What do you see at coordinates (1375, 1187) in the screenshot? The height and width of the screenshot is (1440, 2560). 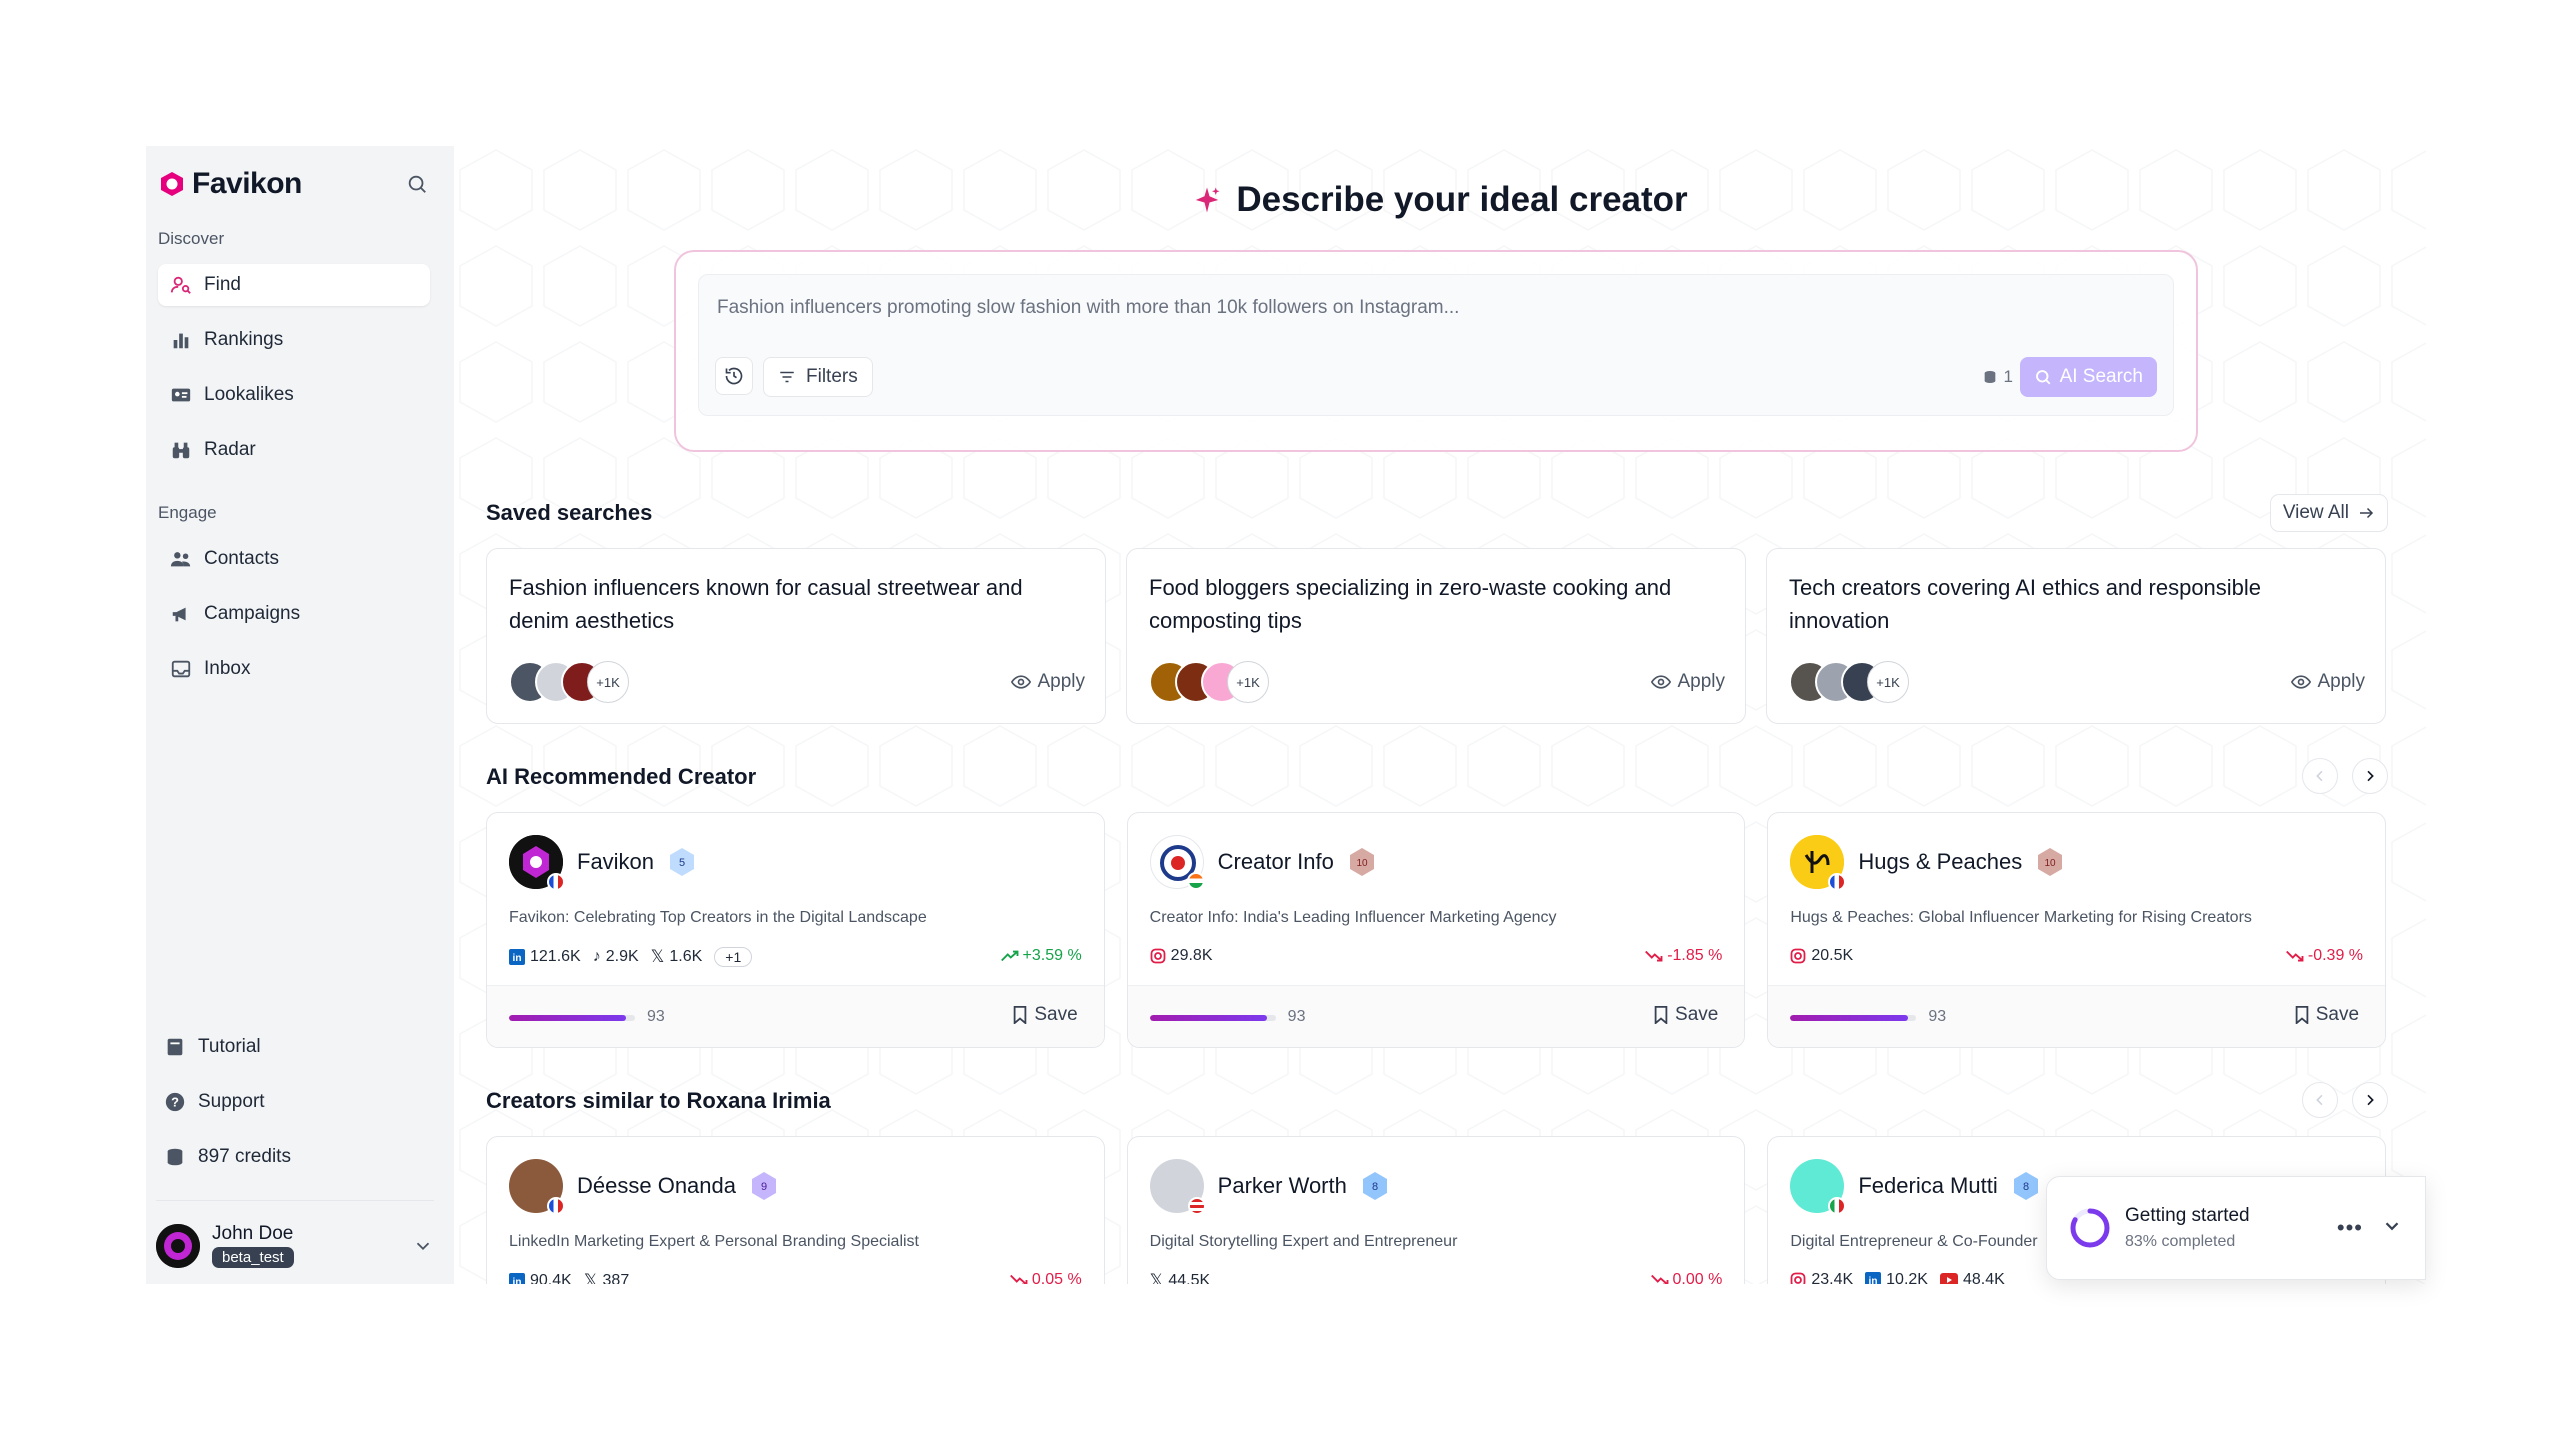 I see `svg-text: 8` at bounding box center [1375, 1187].